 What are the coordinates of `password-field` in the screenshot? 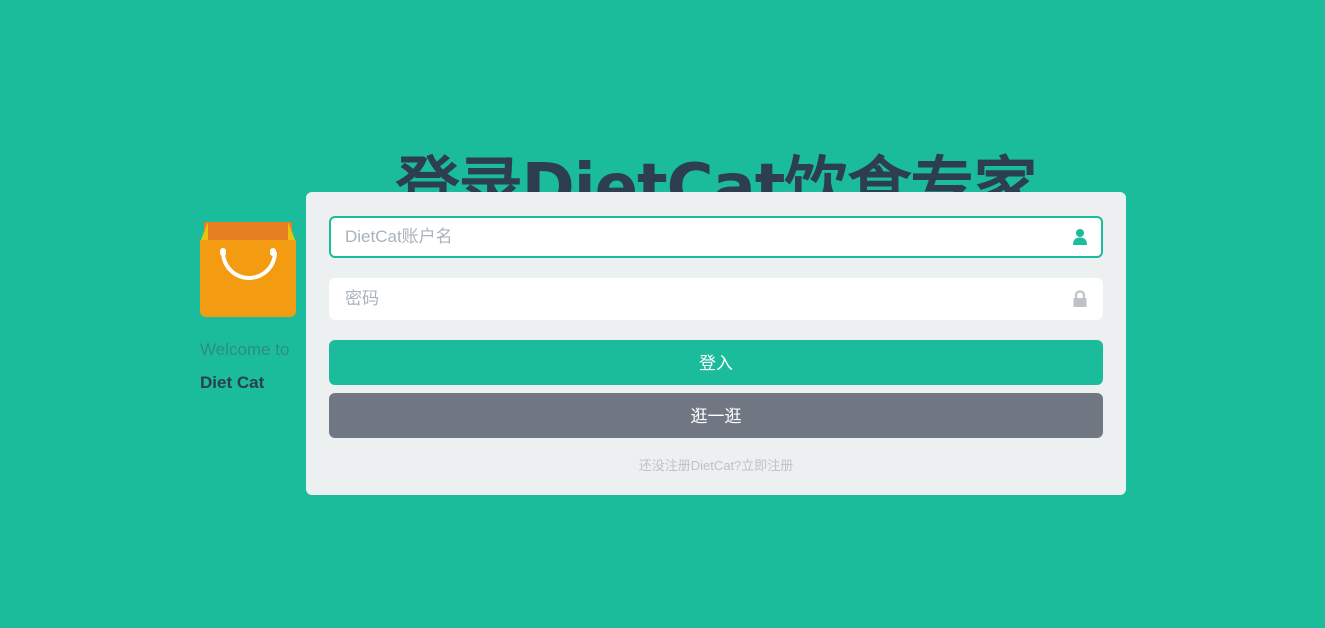 It's located at (716, 299).